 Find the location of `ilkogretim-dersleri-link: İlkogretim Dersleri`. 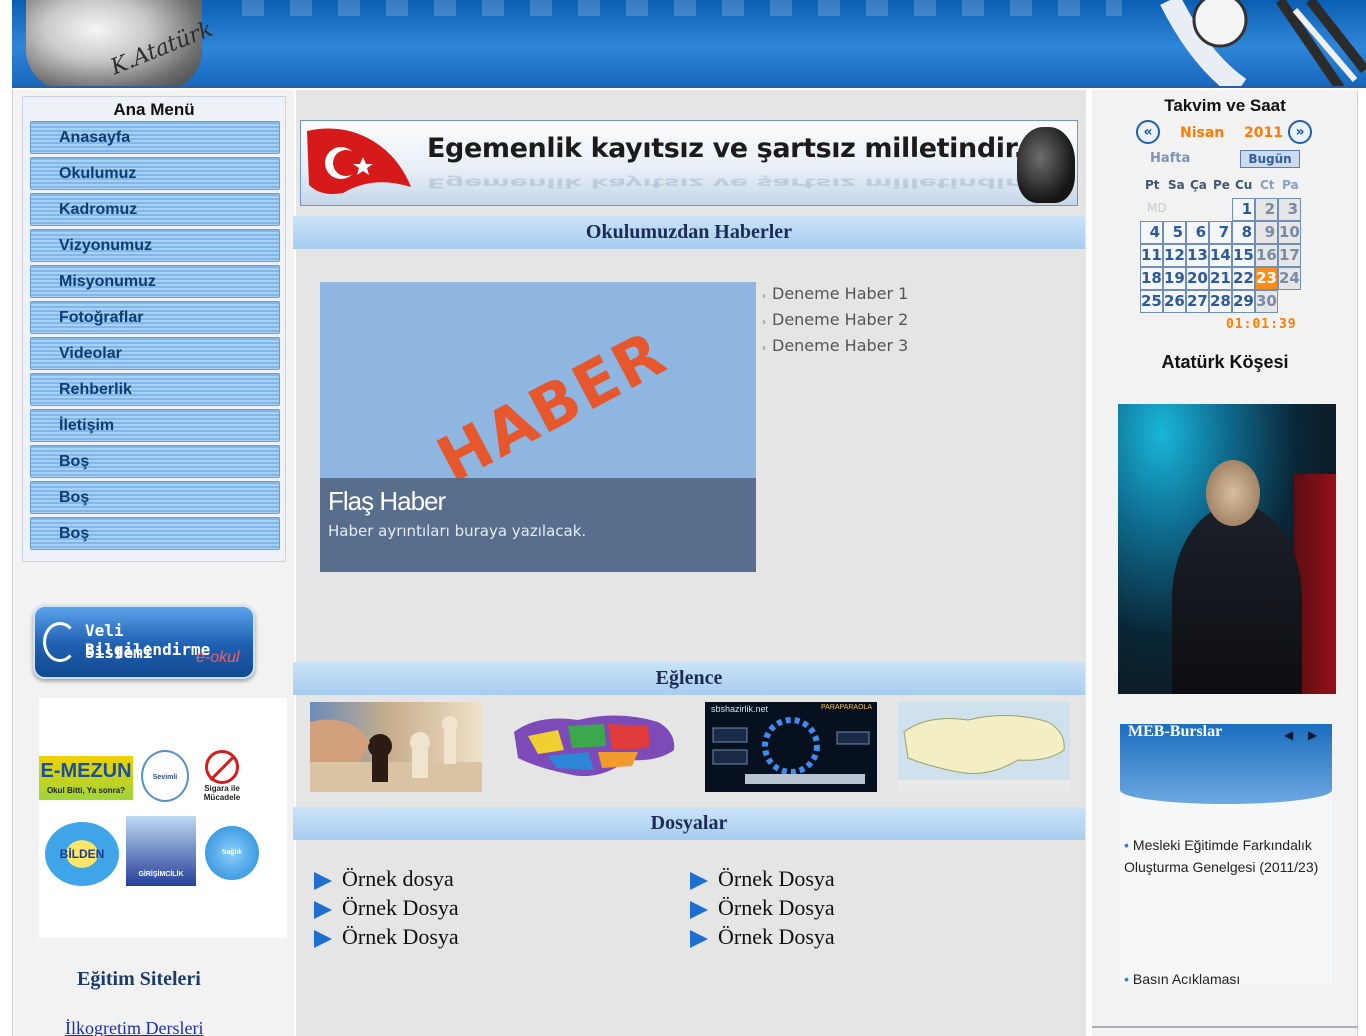

ilkogretim-dersleri-link: İlkogretim Dersleri is located at coordinates (134, 1027).